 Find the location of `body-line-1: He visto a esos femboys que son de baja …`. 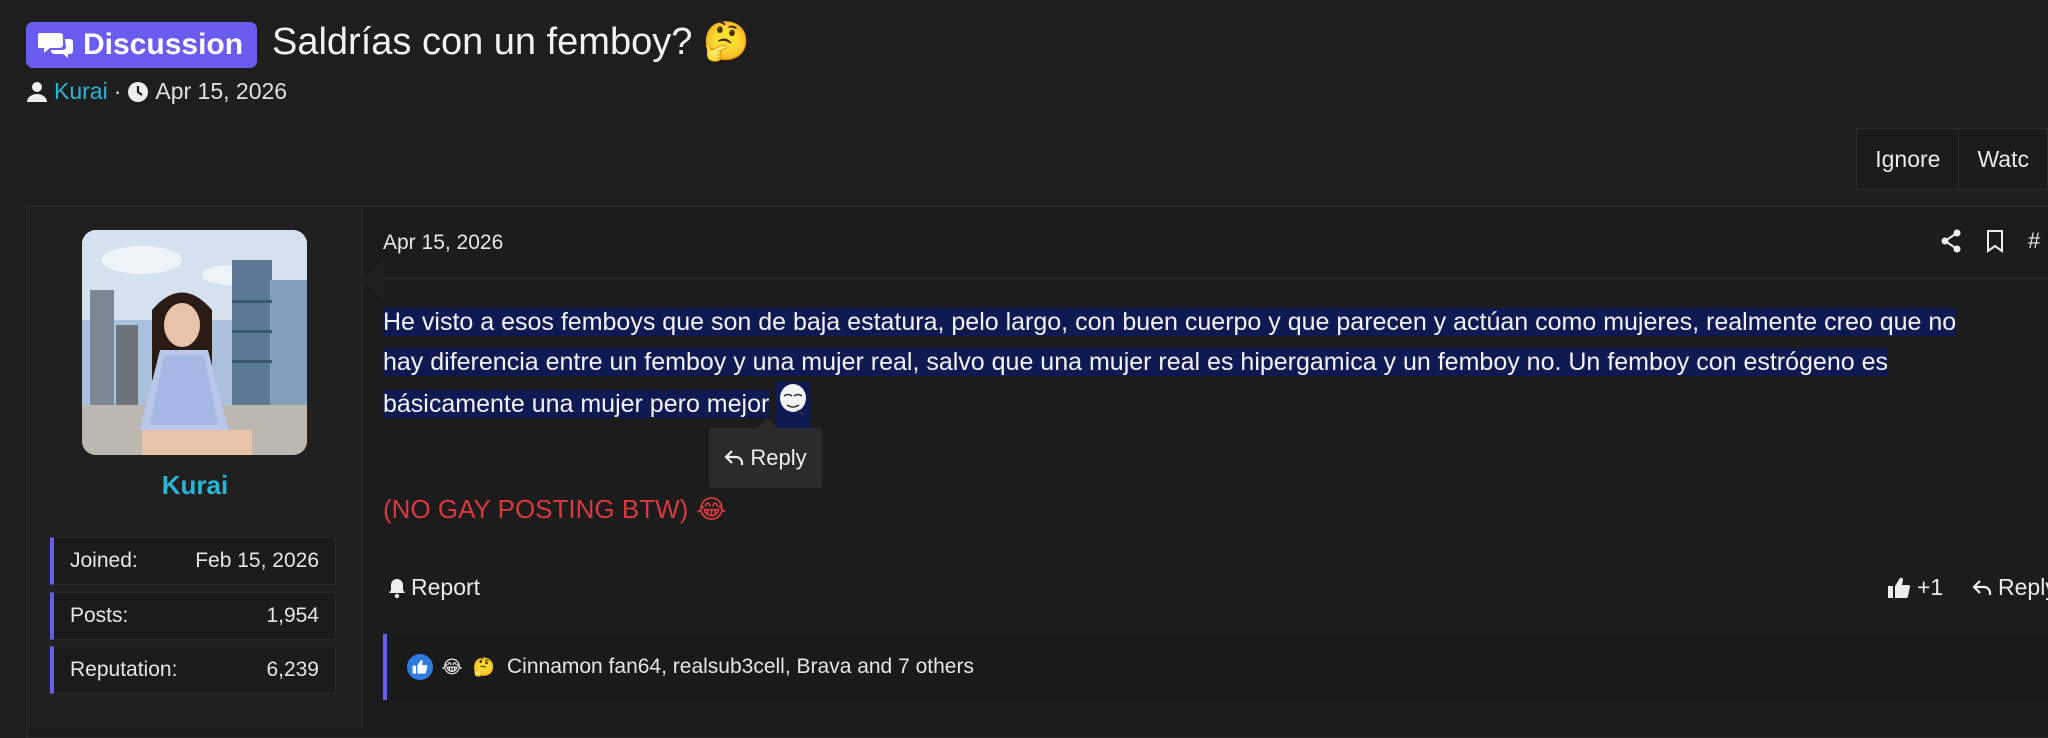

body-line-1: He visto a esos femboys que son de baja … is located at coordinates (1170, 322).